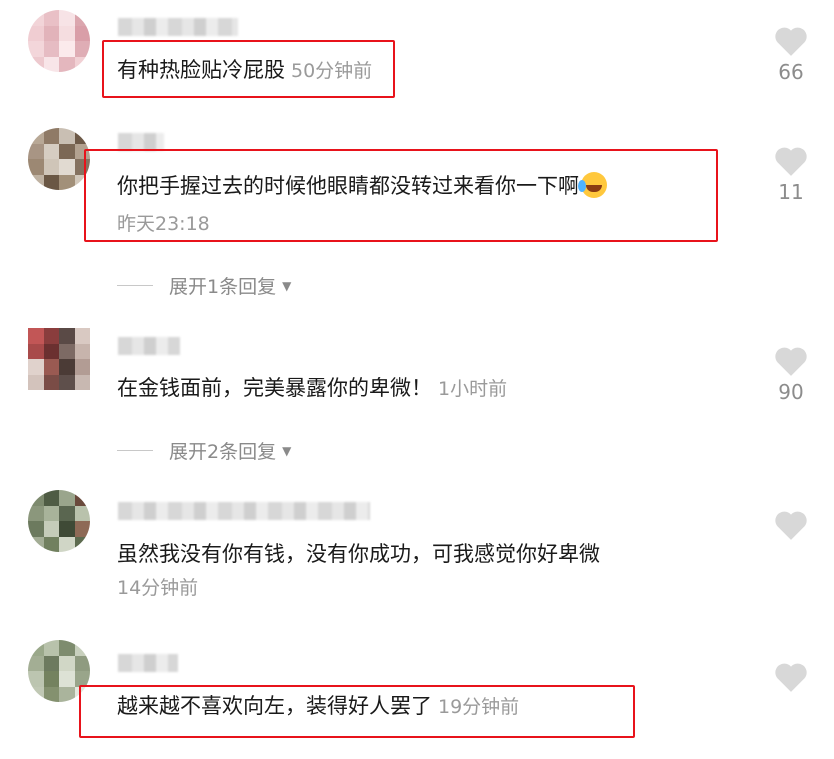 This screenshot has width=834, height=759. What do you see at coordinates (791, 392) in the screenshot?
I see `like-count: 90` at bounding box center [791, 392].